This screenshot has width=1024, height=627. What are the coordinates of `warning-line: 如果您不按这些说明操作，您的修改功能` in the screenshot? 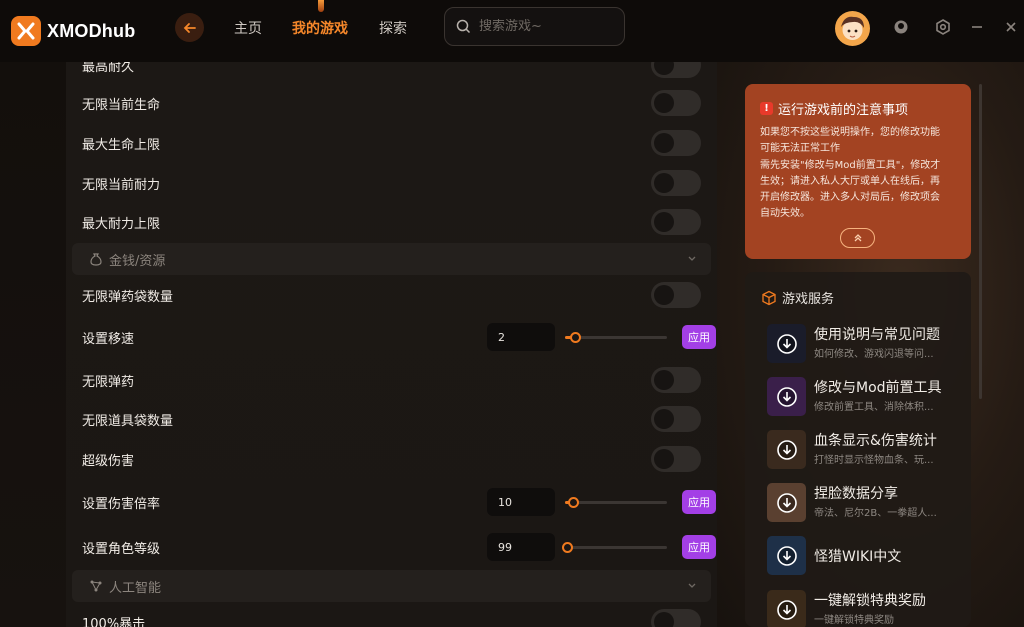 It's located at (850, 132).